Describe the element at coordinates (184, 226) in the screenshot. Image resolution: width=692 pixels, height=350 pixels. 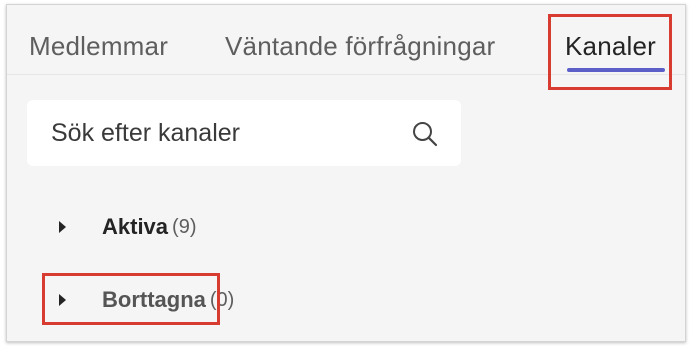
I see `group-count: (9)` at that location.